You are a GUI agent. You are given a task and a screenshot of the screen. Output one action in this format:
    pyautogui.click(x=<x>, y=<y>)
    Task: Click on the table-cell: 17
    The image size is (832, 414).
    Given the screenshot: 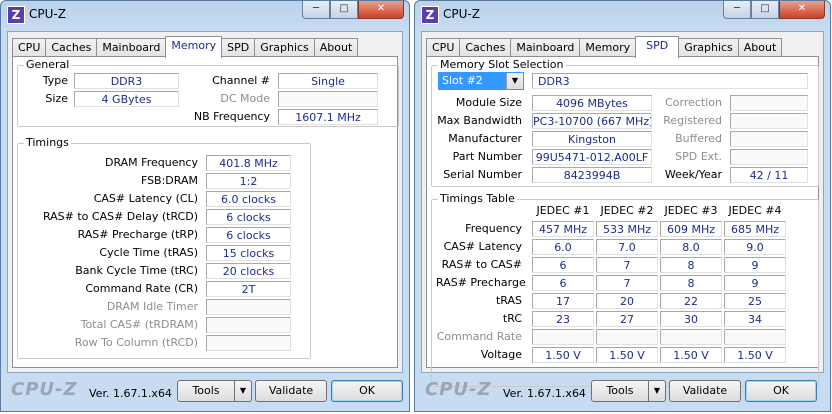 What is the action you would take?
    pyautogui.click(x=563, y=301)
    